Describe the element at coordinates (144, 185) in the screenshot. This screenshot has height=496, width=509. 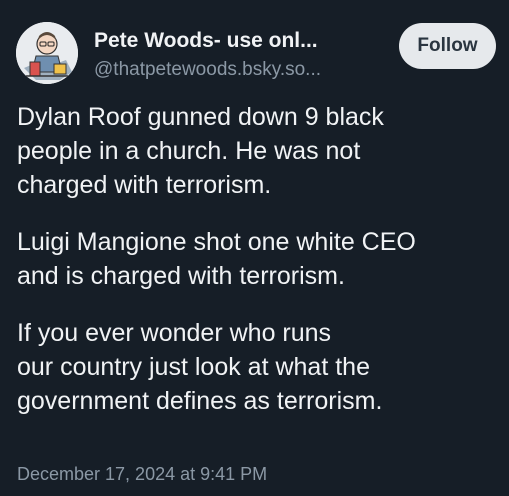
I see `post-line: charged with terrorism.` at that location.